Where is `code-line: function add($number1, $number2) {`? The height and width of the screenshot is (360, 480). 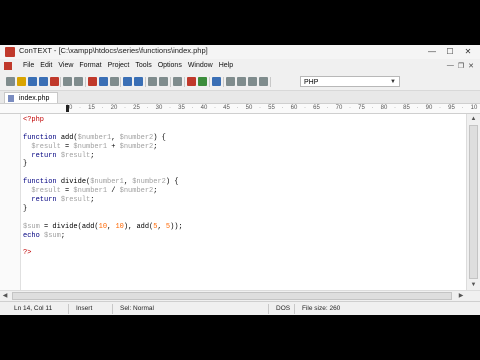
code-line: function add($number1, $number2) { is located at coordinates (103, 138).